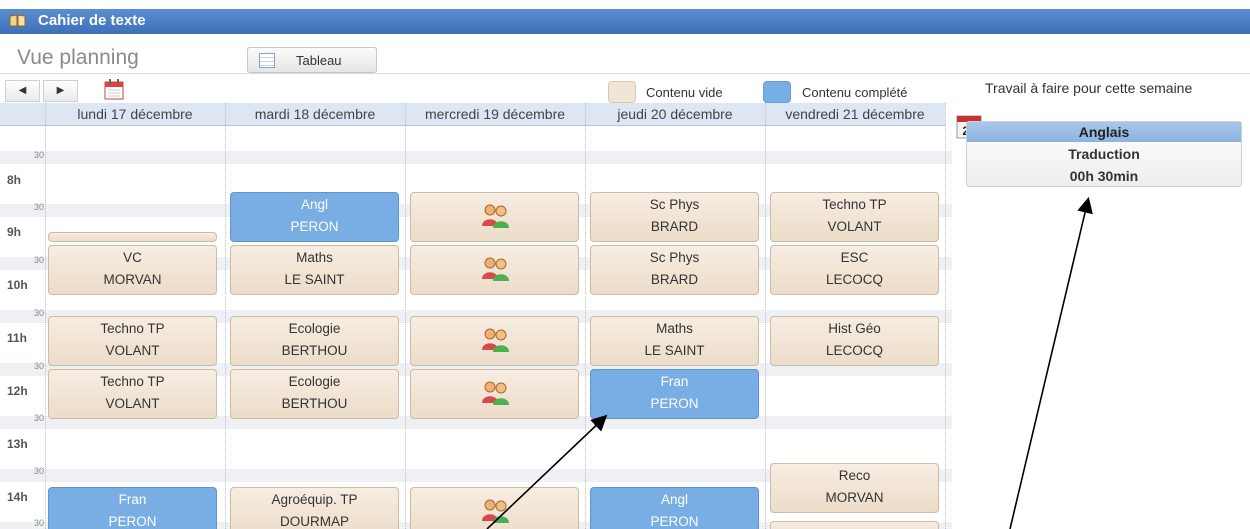  Describe the element at coordinates (476, 157) in the screenshot. I see `grid-band` at that location.